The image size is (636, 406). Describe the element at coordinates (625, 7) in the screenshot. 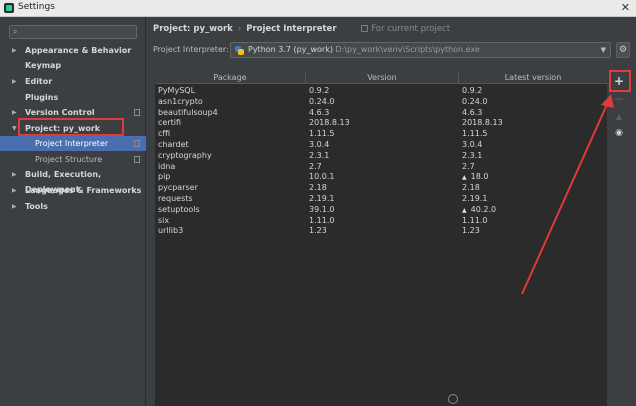

I see `close-icon: ✕` at that location.